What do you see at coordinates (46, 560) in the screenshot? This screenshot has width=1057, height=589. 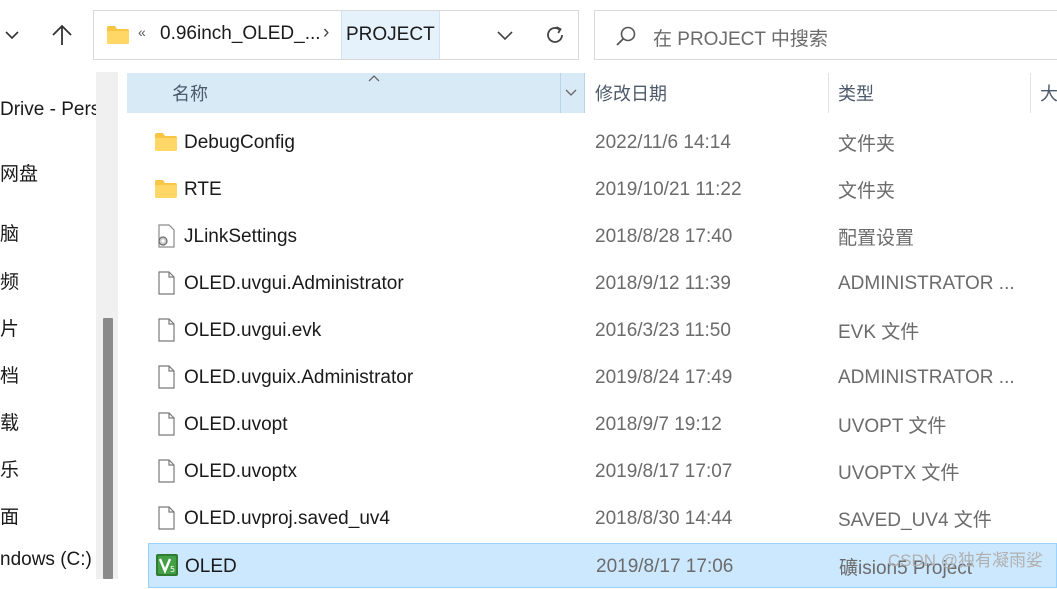 I see `sidebar-item-drive-c: ndows (C:)` at bounding box center [46, 560].